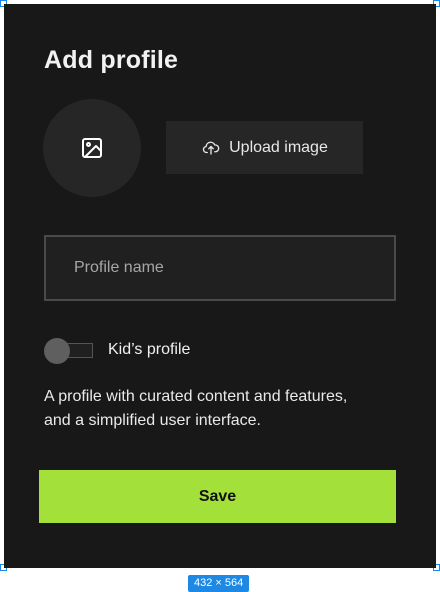  I want to click on save-button: Save, so click(217, 496).